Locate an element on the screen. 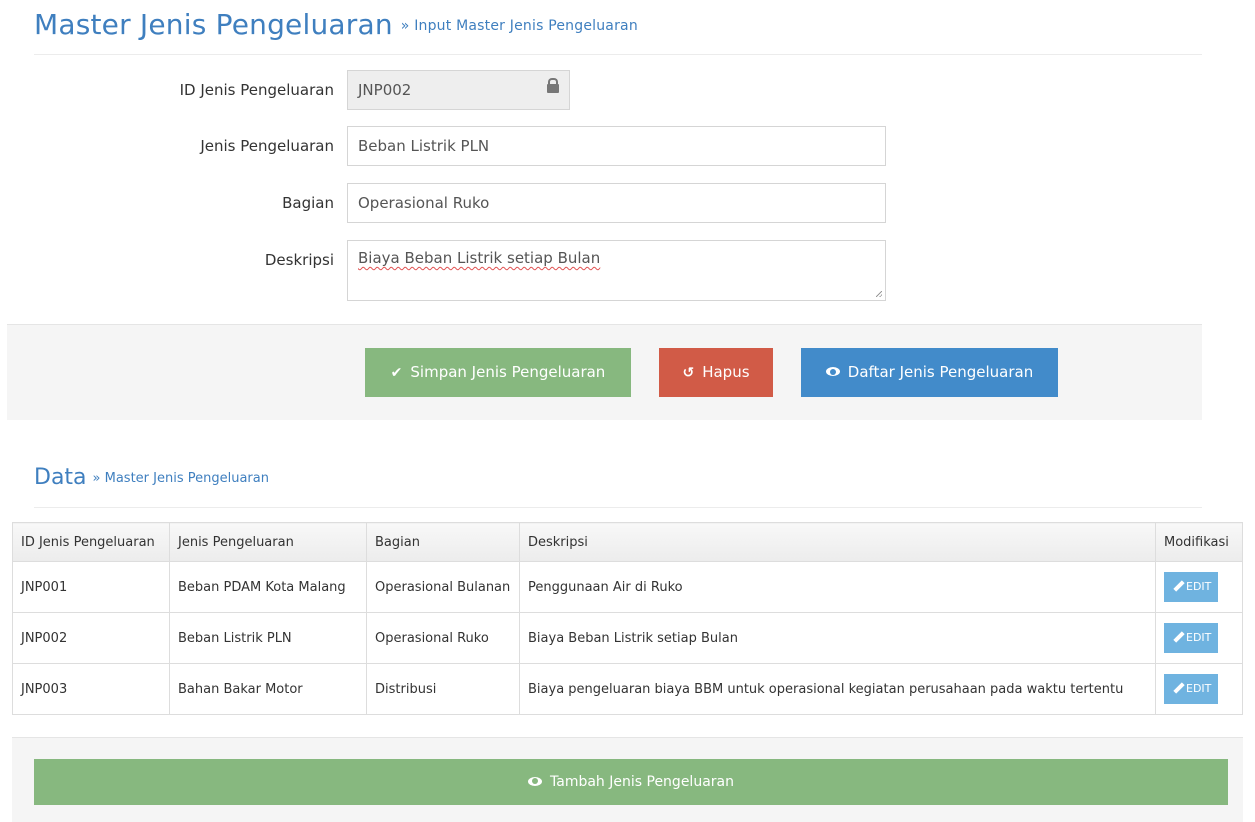 The width and height of the screenshot is (1255, 822). jenis-input: Beban Listrik PLN is located at coordinates (616, 146).